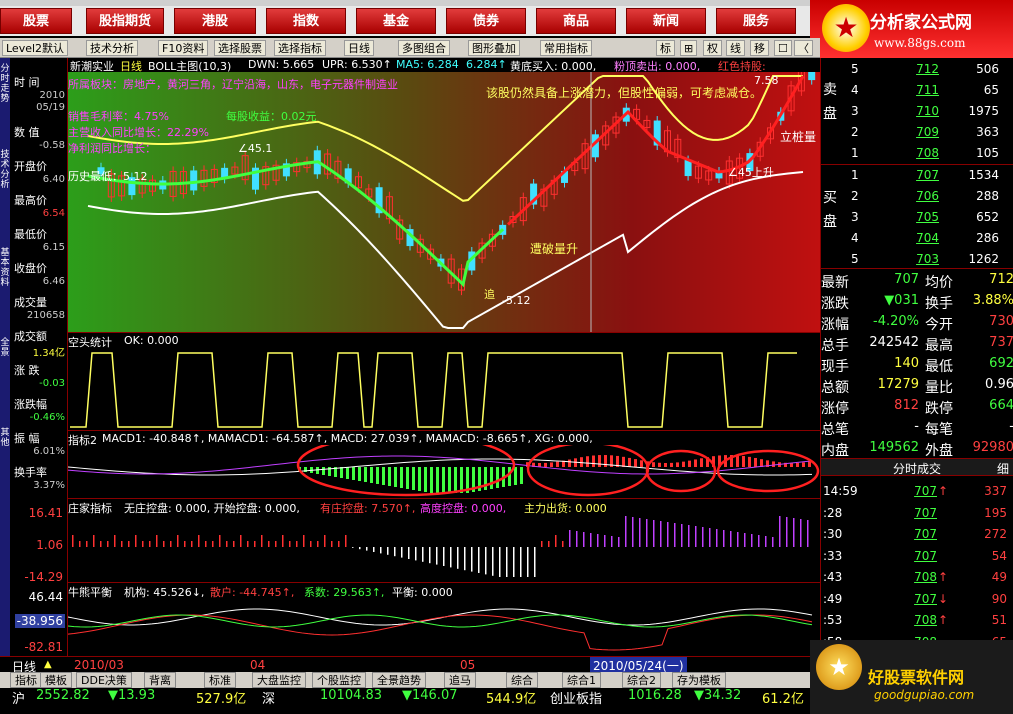 The image size is (1013, 714). Describe the element at coordinates (916, 153) in the screenshot. I see `sell-price: 708` at that location.